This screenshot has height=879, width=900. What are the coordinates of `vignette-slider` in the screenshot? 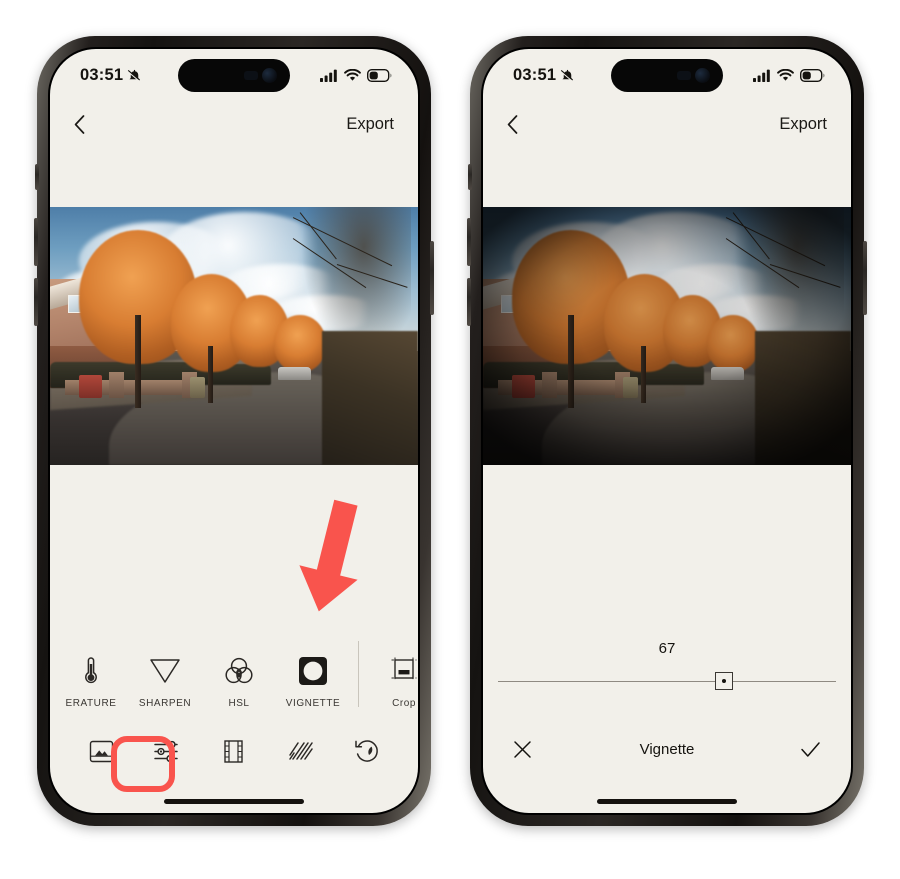 It's located at (667, 681).